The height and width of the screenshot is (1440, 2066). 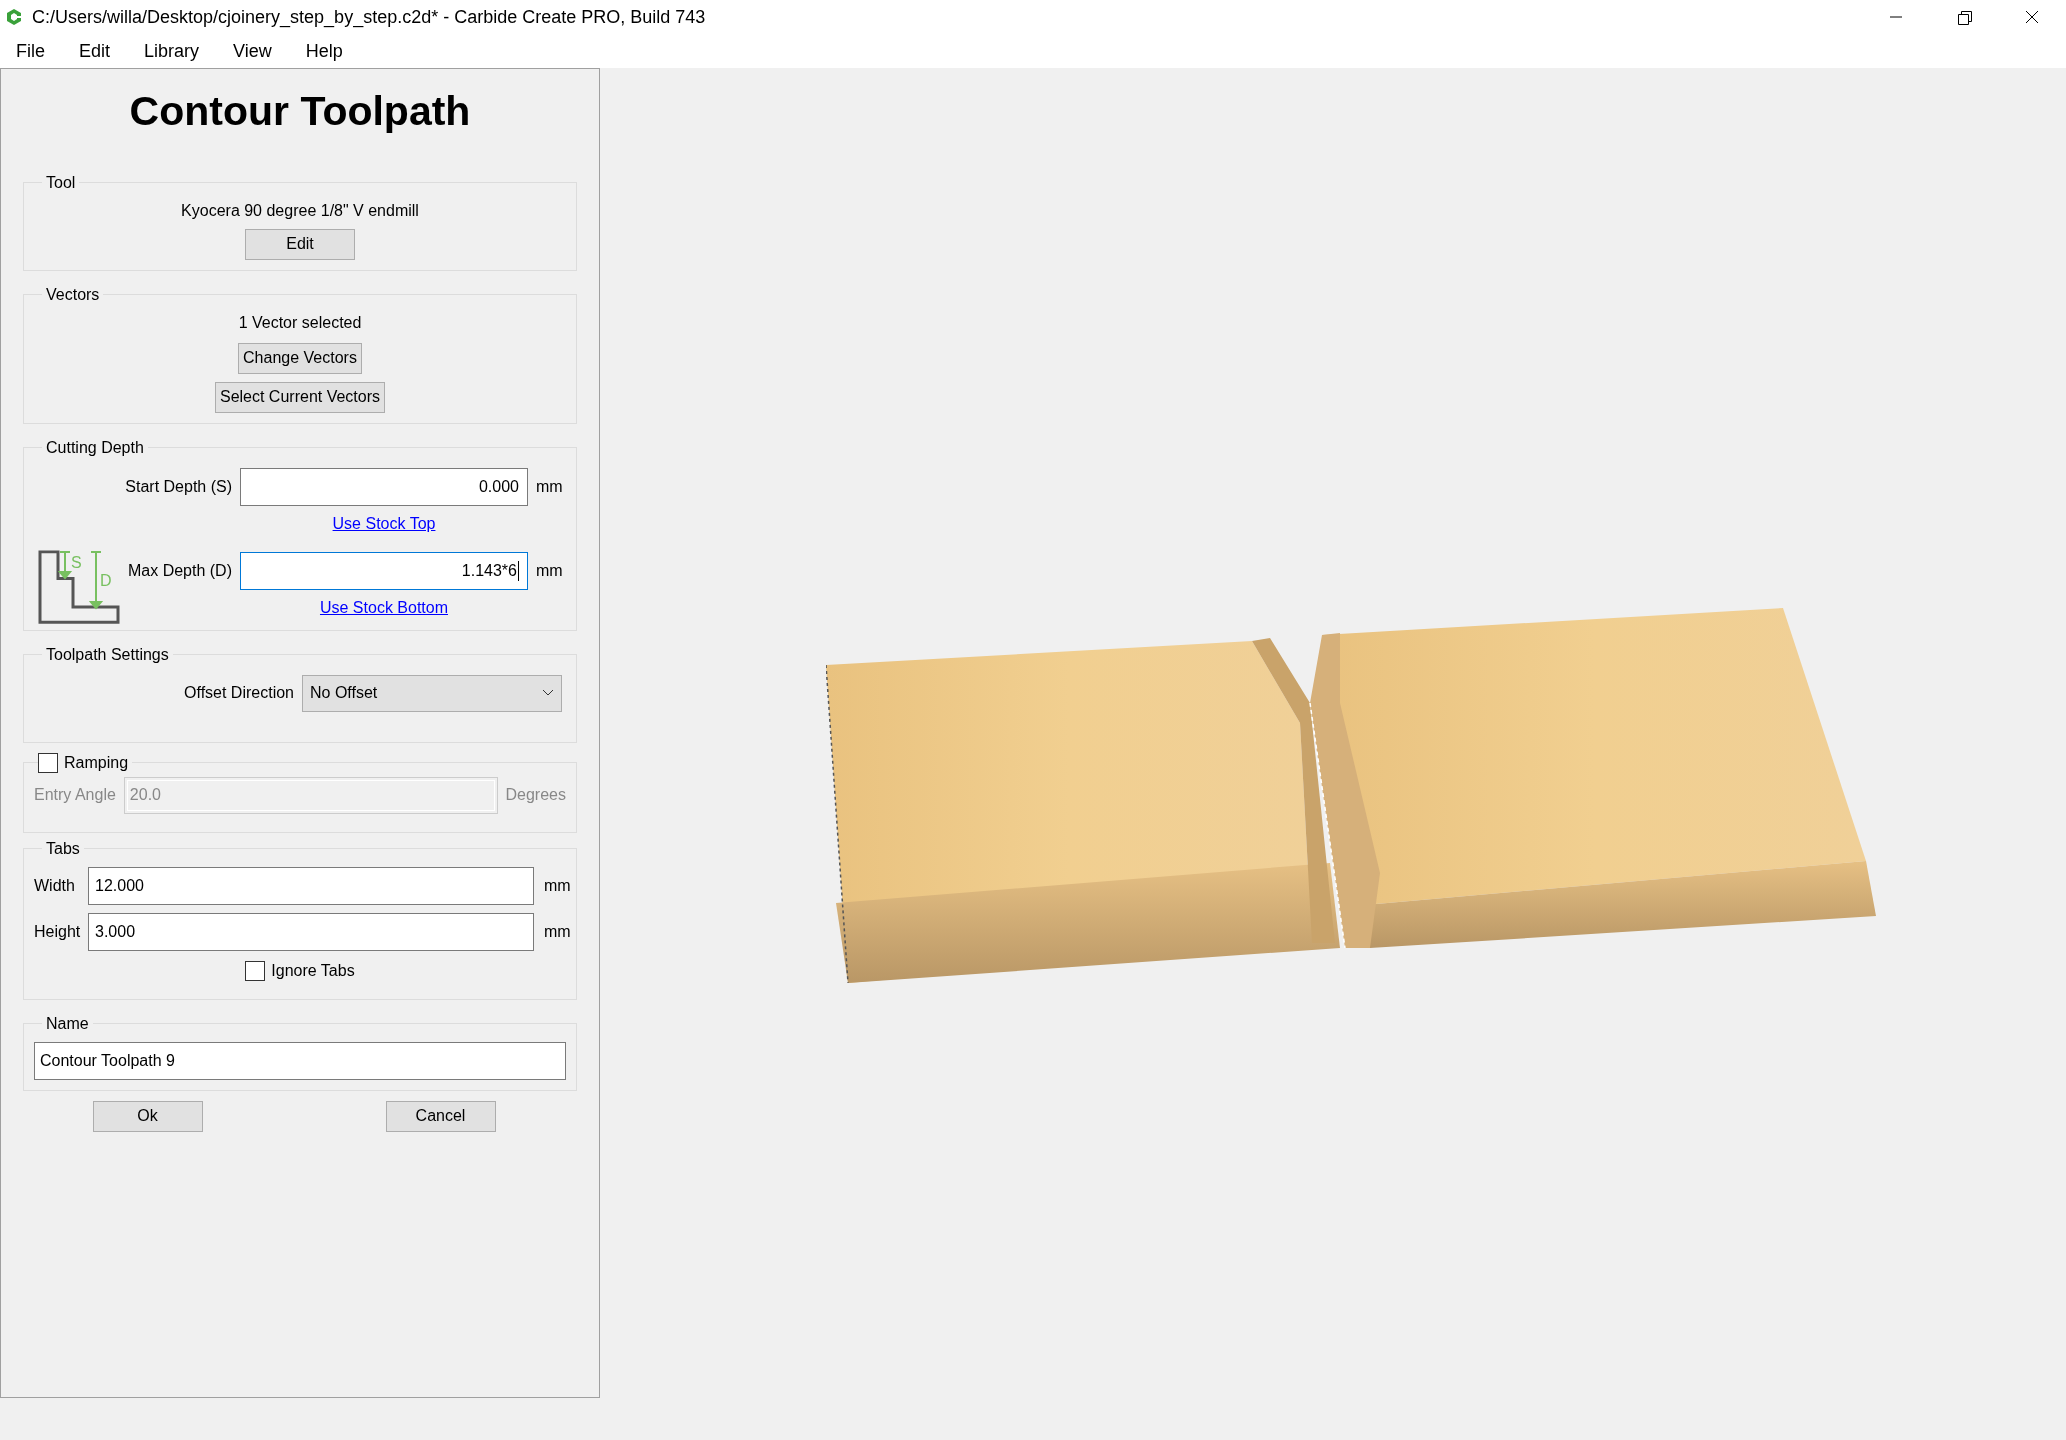 What do you see at coordinates (30, 51) in the screenshot?
I see `menu-item: File` at bounding box center [30, 51].